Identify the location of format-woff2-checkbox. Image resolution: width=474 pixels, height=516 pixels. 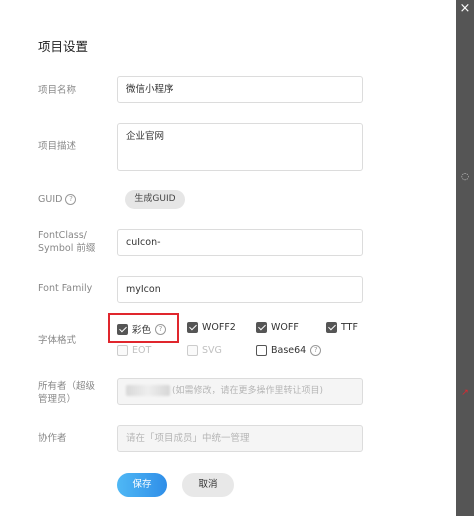
(192, 327).